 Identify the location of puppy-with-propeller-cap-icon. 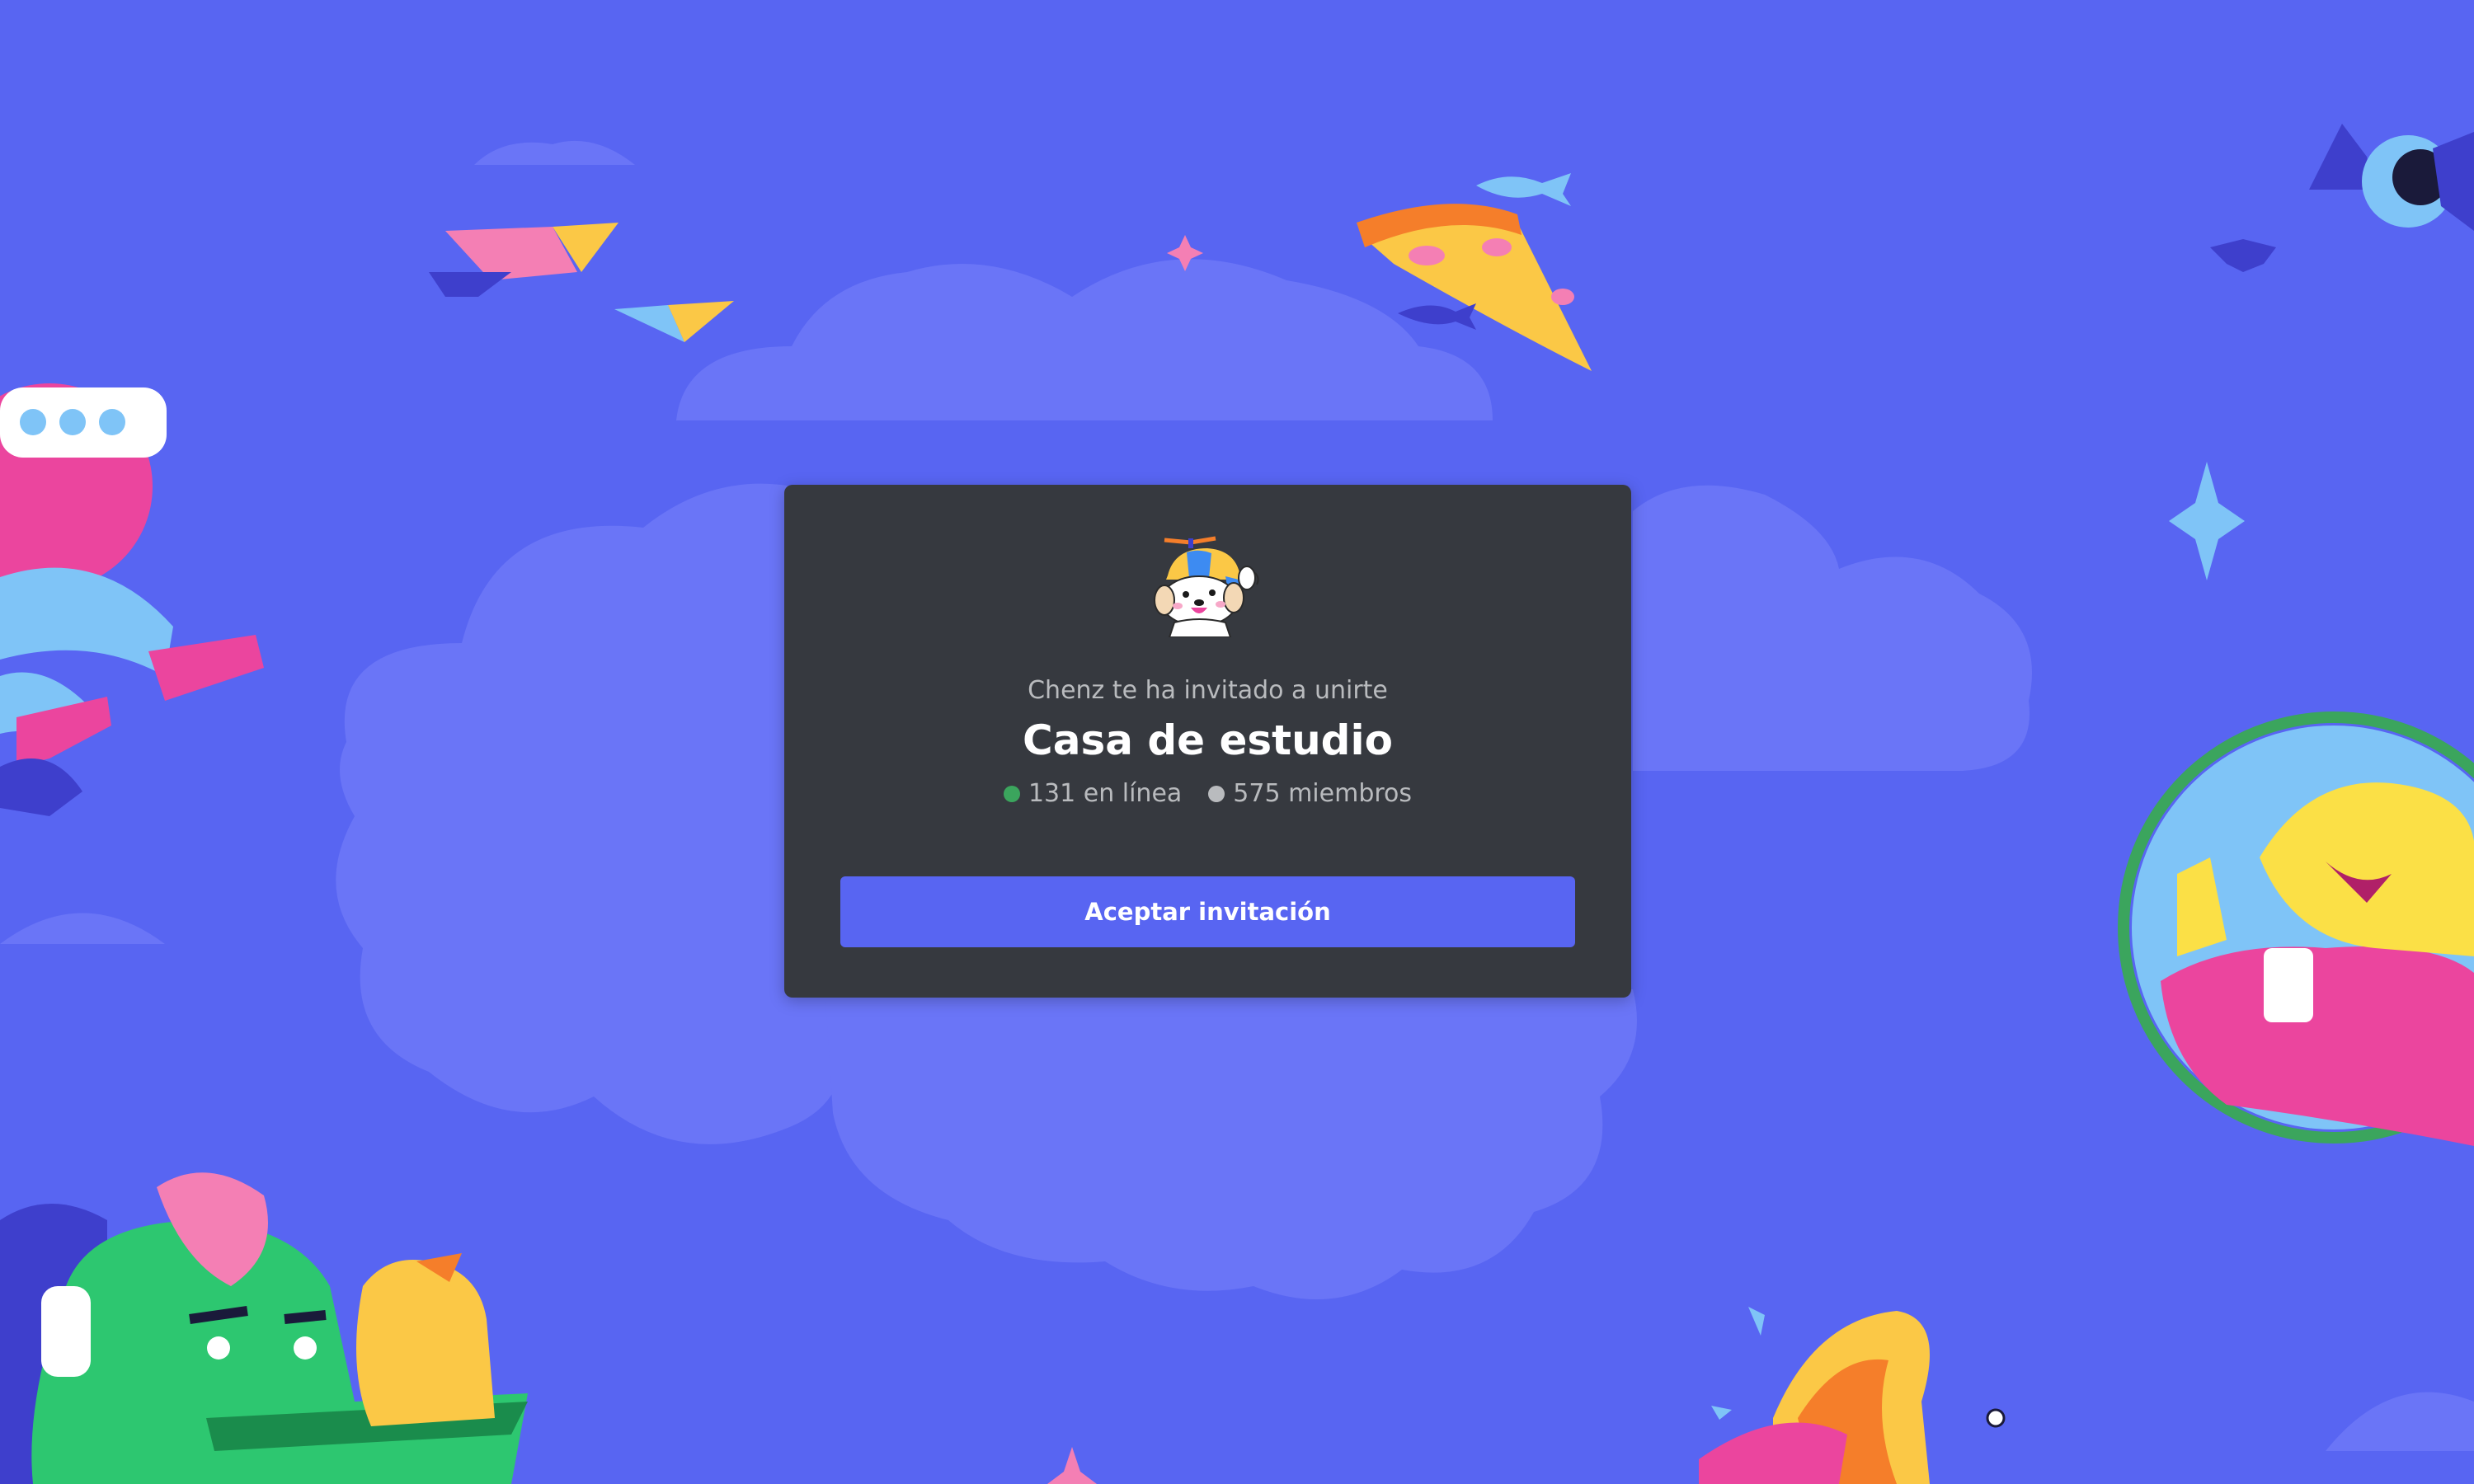
(1206, 586).